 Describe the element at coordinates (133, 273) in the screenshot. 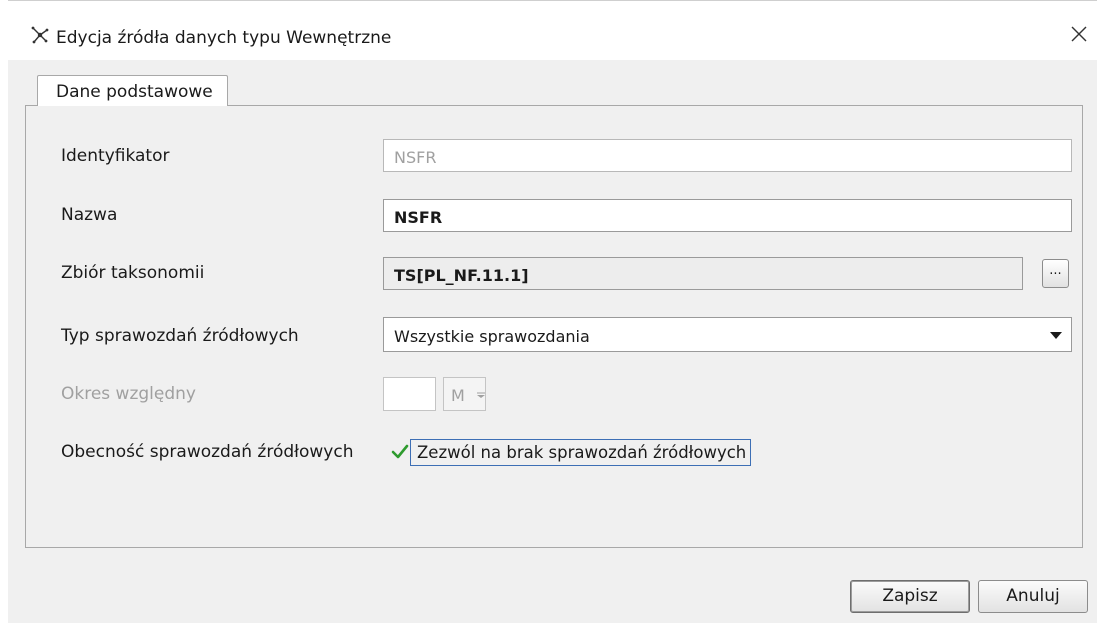

I see `taxonomy-label: Zbiór taksonomii` at that location.